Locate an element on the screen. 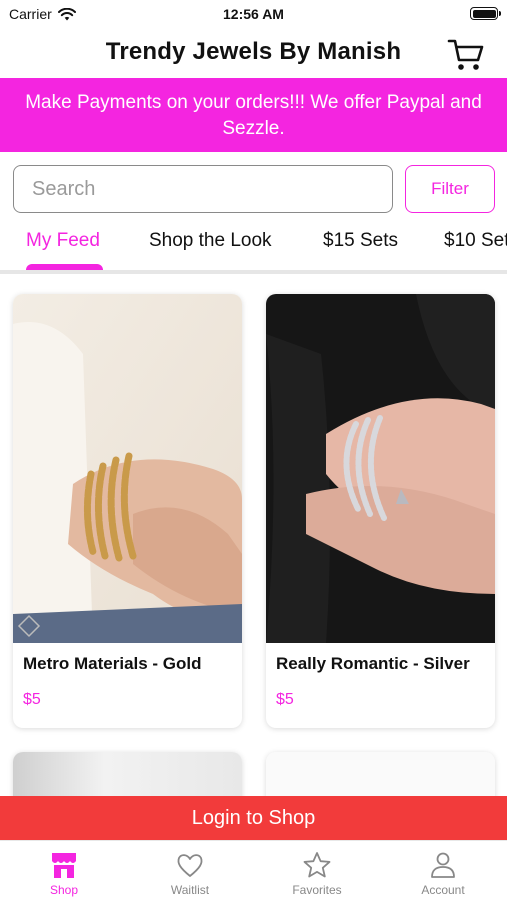 This screenshot has height=900, width=507. filter-button: Filter is located at coordinates (450, 189).